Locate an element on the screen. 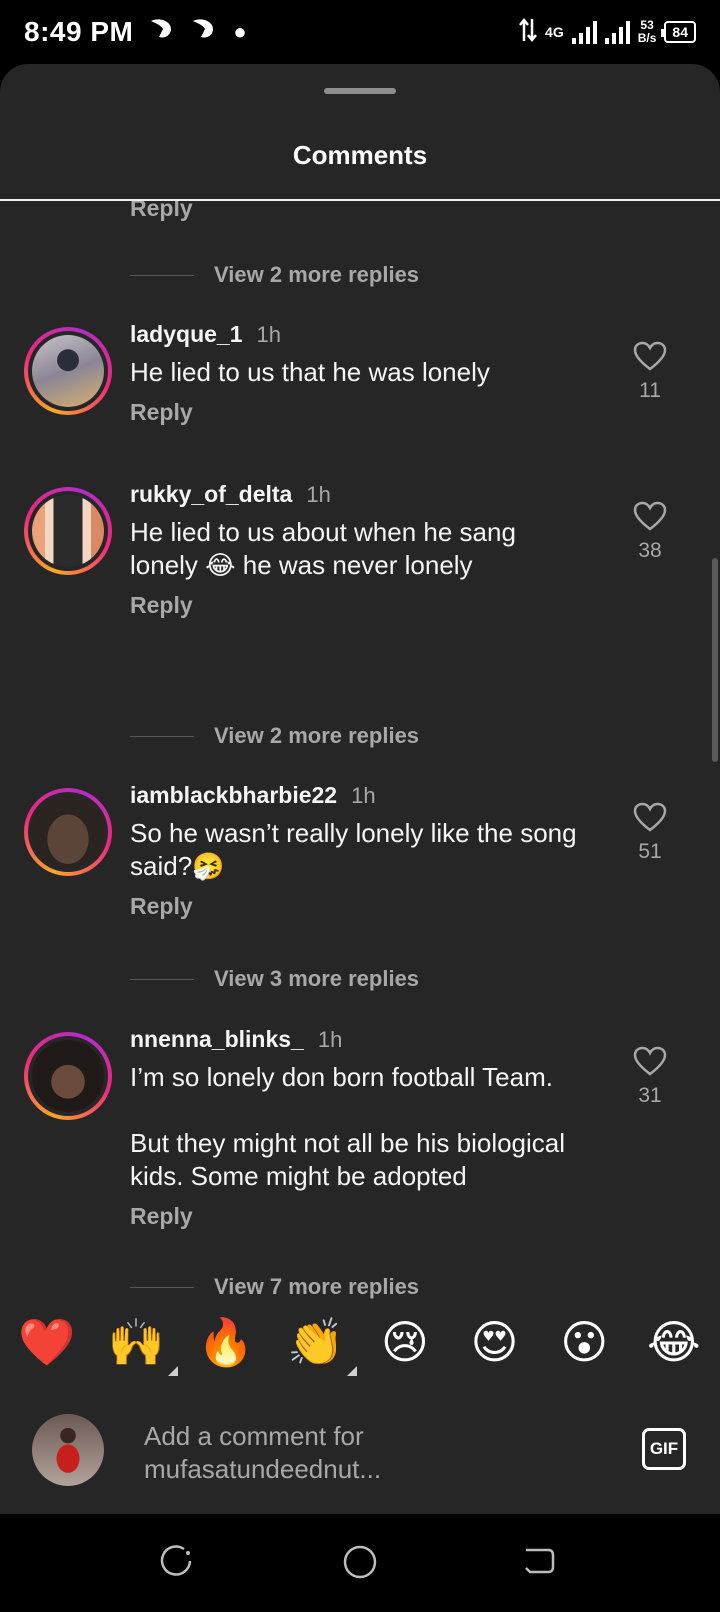 The height and width of the screenshot is (1612, 720). home-circle-icon is located at coordinates (360, 1562).